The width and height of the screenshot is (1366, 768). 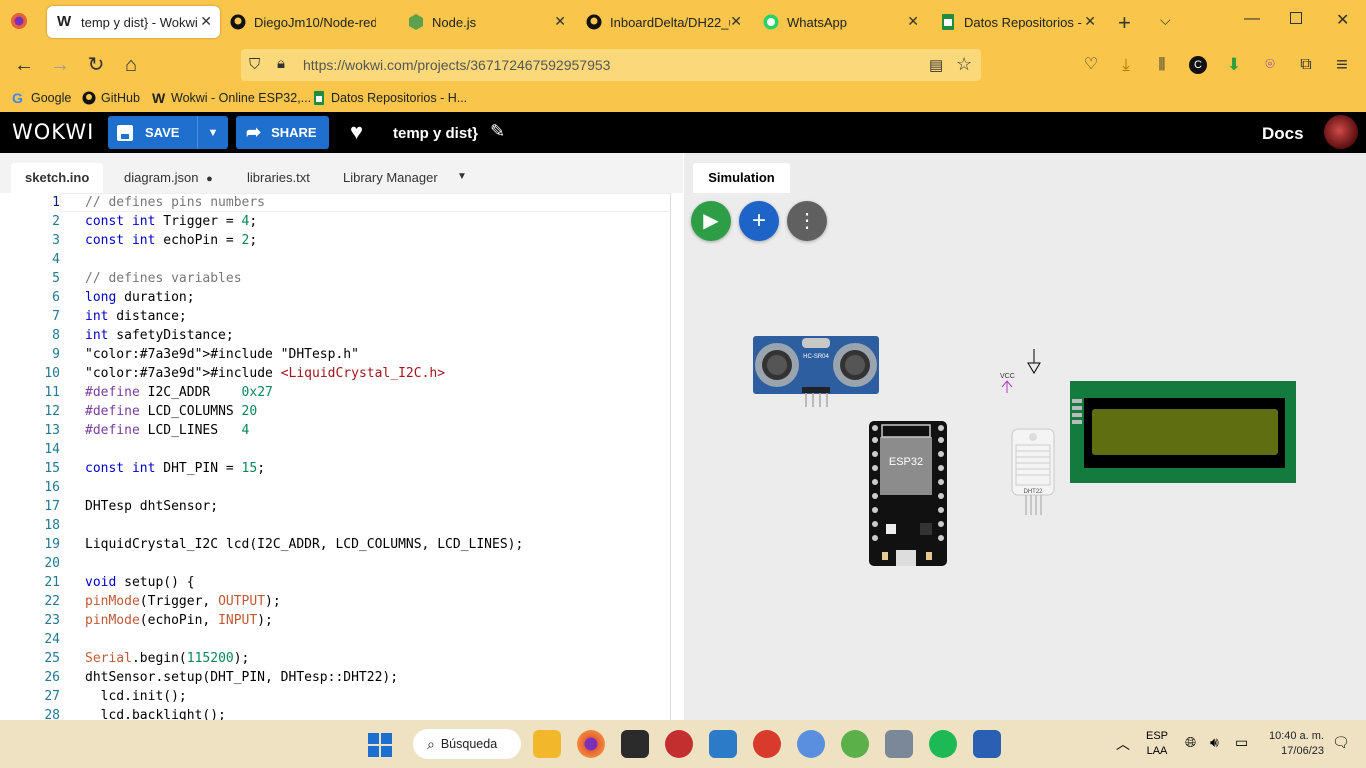 What do you see at coordinates (335, 335) in the screenshot?
I see `code-line: 8 int safetyDistance;` at bounding box center [335, 335].